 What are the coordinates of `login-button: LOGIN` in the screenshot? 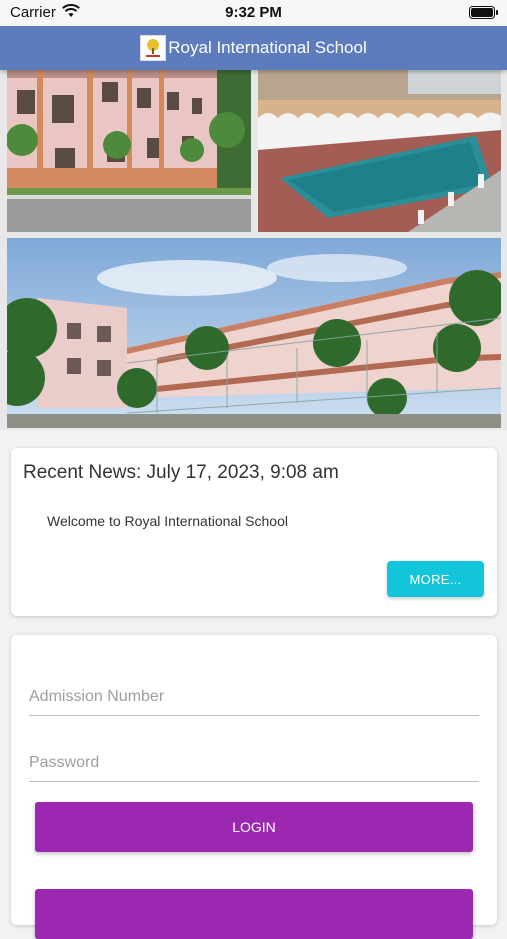 It's located at (254, 827).